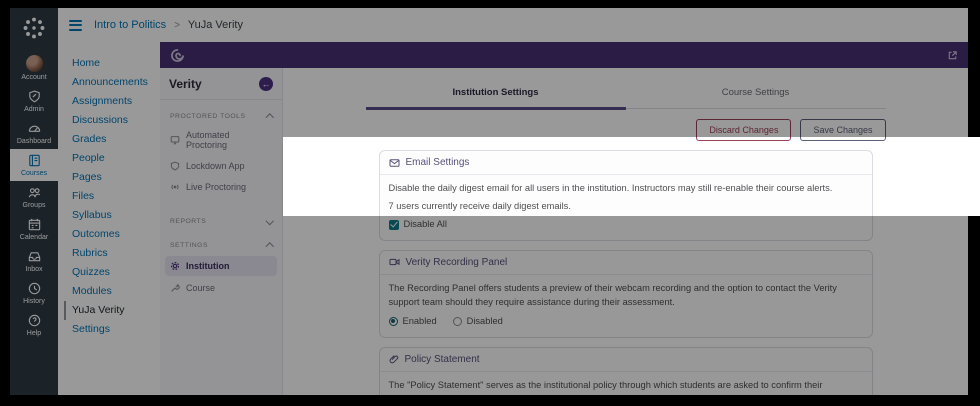 Image resolution: width=980 pixels, height=406 pixels. I want to click on monitor-icon, so click(175, 140).